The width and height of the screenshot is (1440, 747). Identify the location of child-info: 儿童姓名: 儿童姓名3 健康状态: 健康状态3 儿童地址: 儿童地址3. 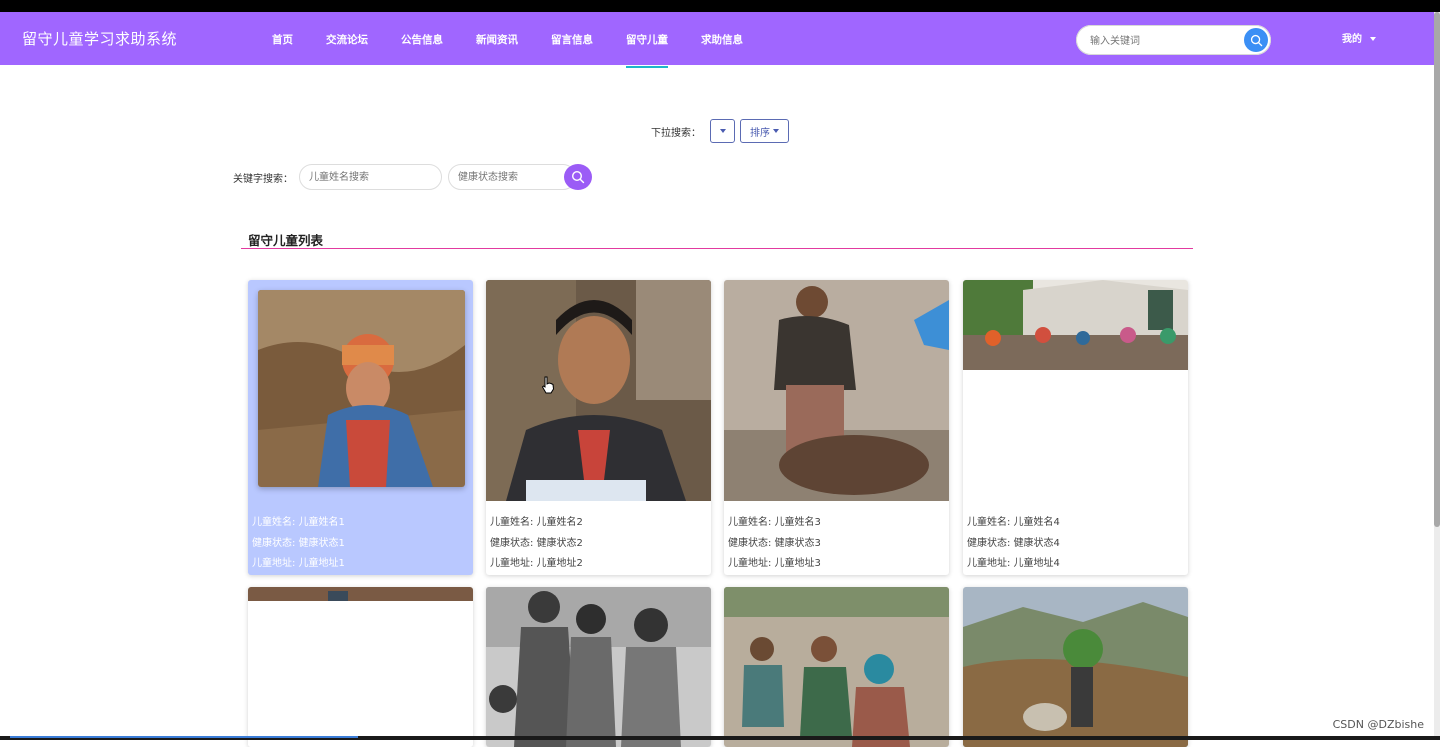
(774, 544).